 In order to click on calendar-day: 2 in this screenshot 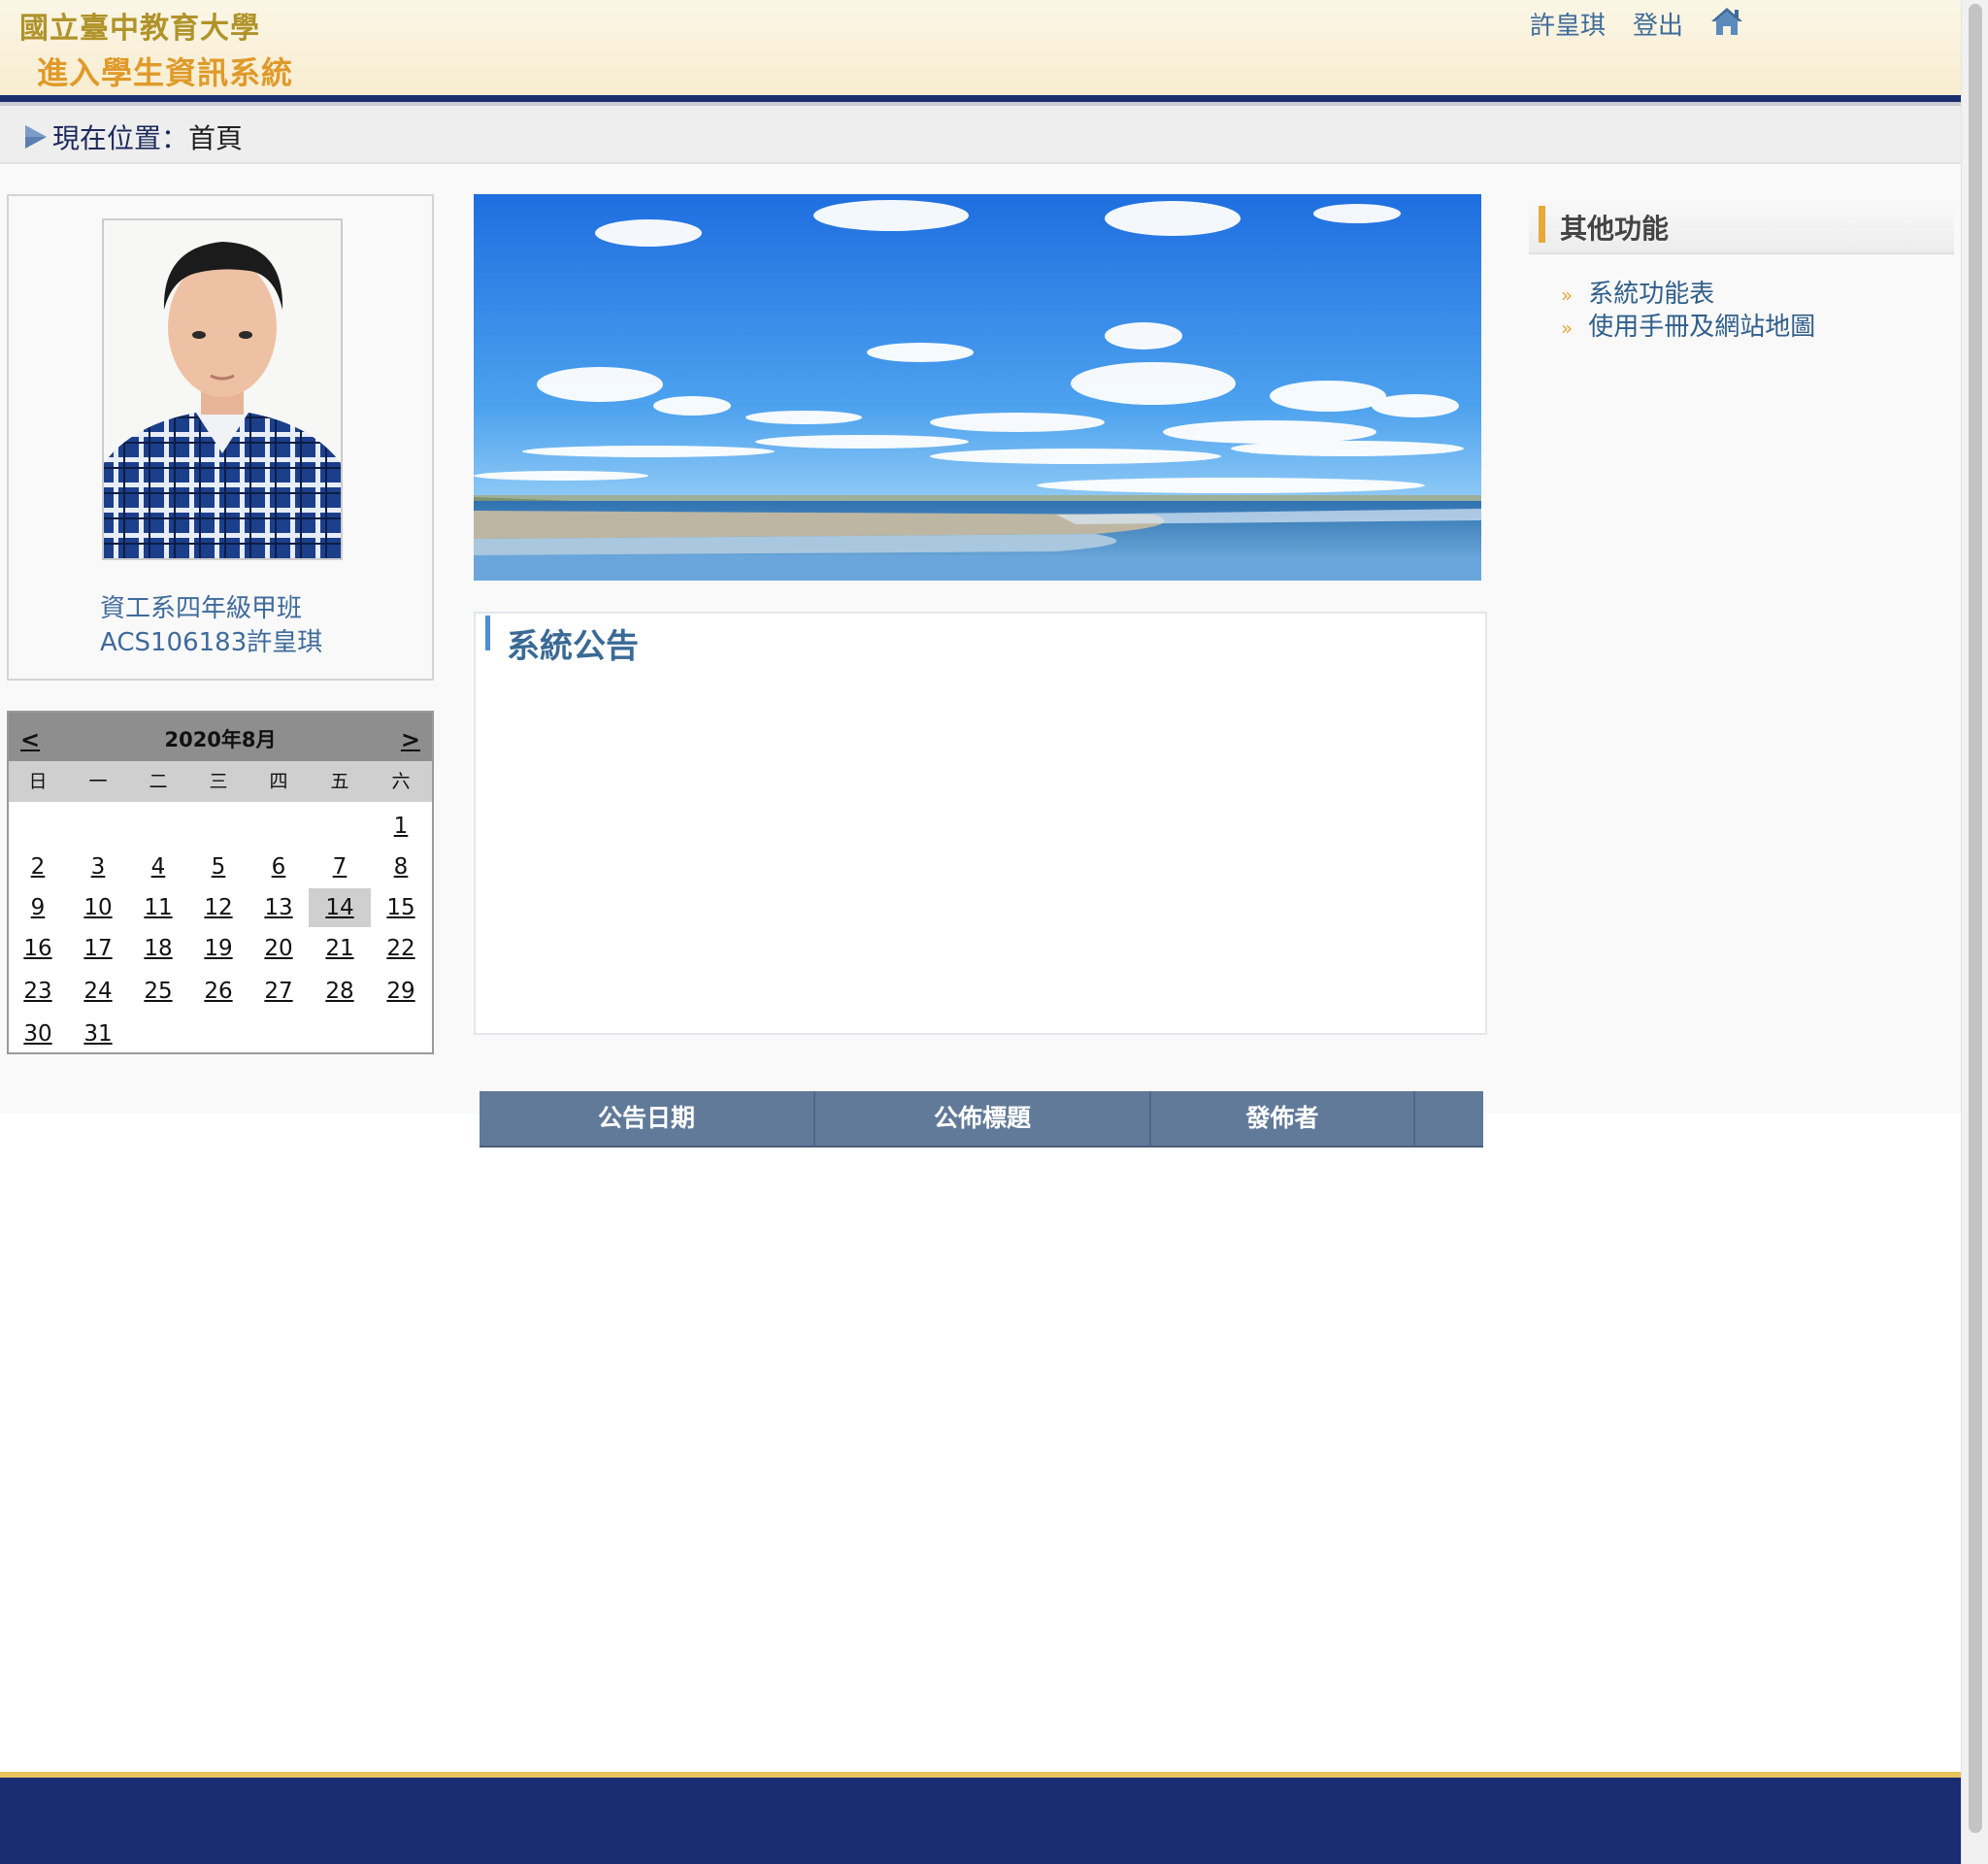, I will do `click(38, 867)`.